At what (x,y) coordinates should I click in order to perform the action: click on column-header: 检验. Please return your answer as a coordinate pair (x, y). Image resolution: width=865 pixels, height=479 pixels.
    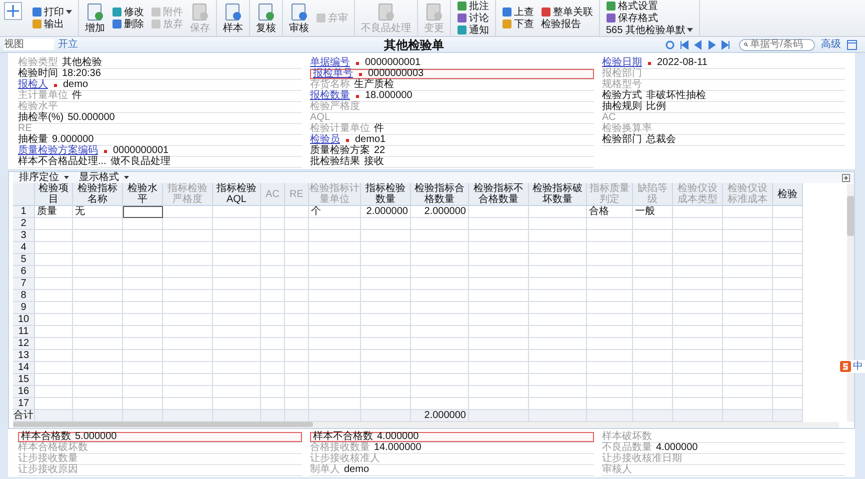
    Looking at the image, I should click on (788, 194).